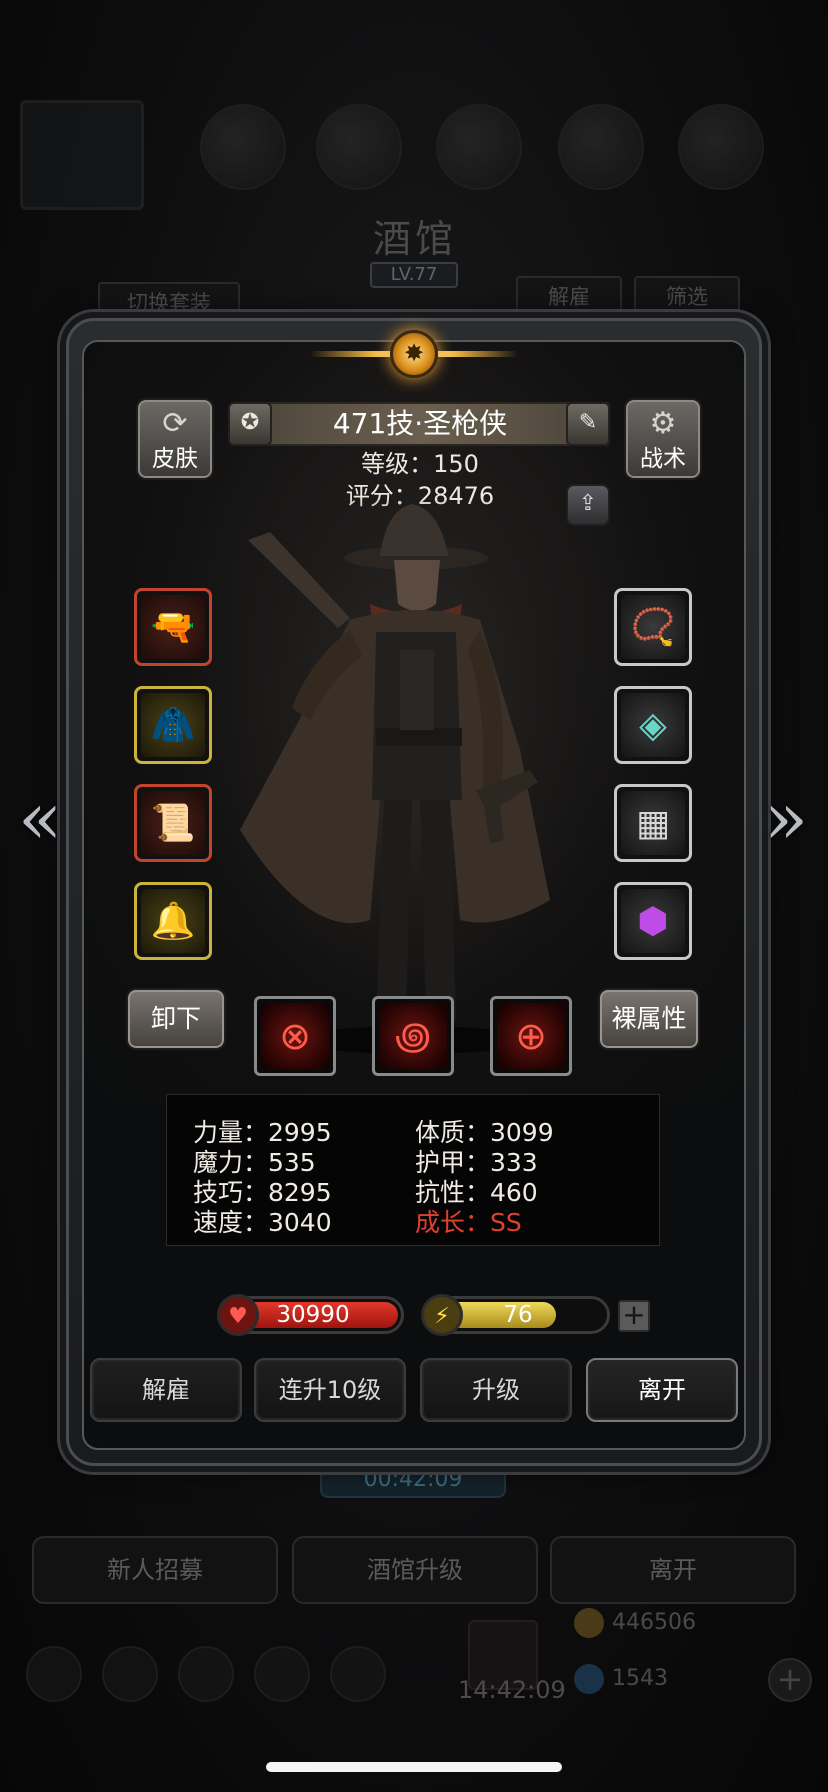  I want to click on stat-growth: 成长：SS, so click(468, 1222).